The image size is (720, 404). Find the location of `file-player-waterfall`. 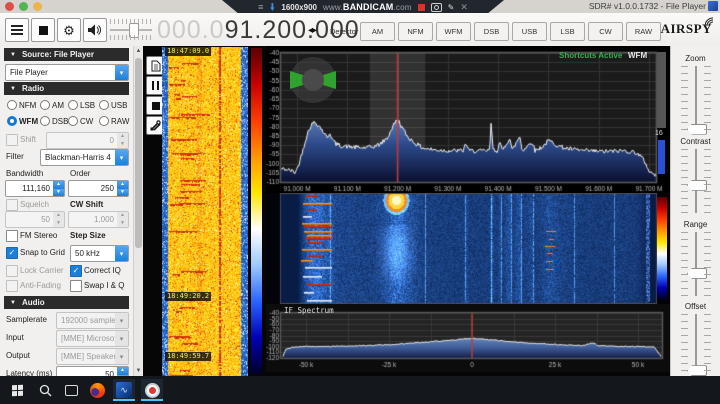

file-player-waterfall is located at coordinates (205, 211).